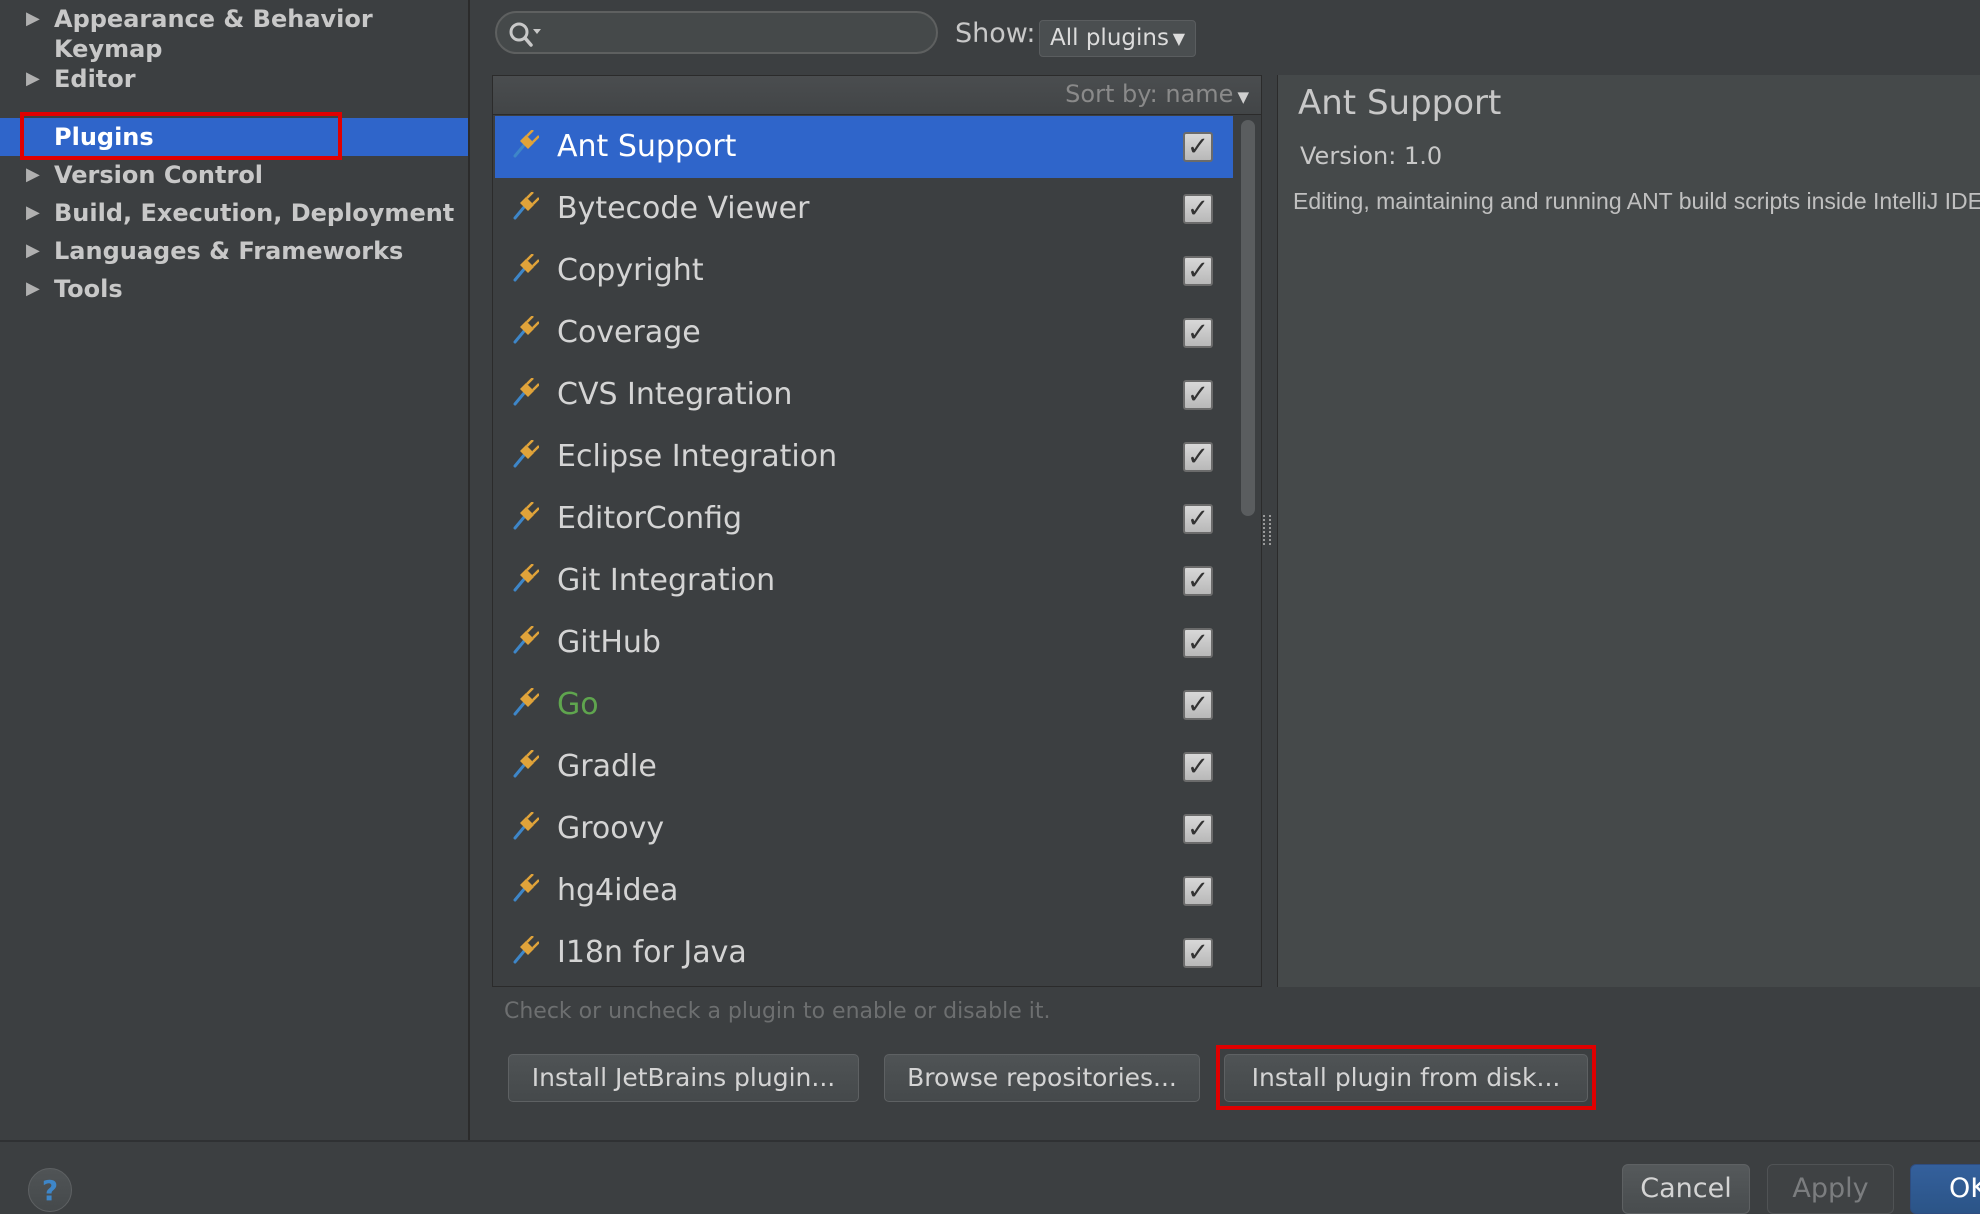 Image resolution: width=1980 pixels, height=1214 pixels. I want to click on help-button: ?, so click(50, 1190).